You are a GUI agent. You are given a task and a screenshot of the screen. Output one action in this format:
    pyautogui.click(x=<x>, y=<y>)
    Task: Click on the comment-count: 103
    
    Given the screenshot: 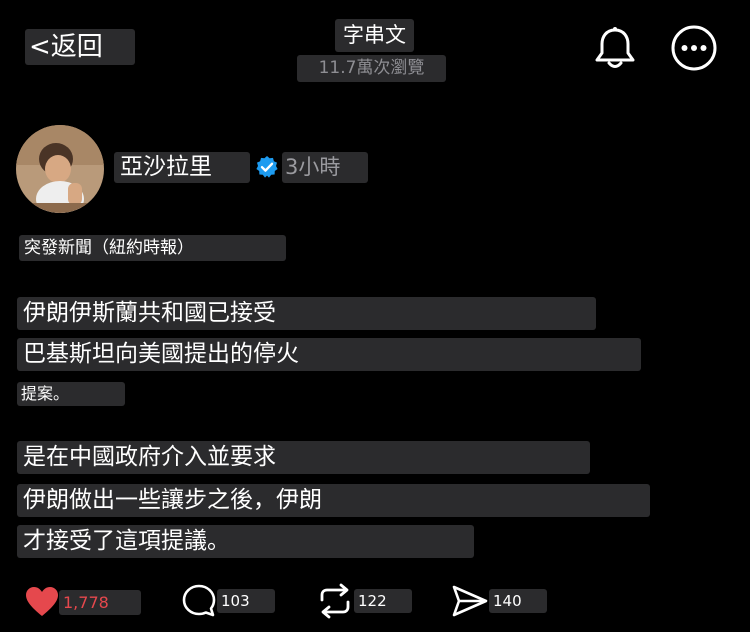 What is the action you would take?
    pyautogui.click(x=246, y=601)
    